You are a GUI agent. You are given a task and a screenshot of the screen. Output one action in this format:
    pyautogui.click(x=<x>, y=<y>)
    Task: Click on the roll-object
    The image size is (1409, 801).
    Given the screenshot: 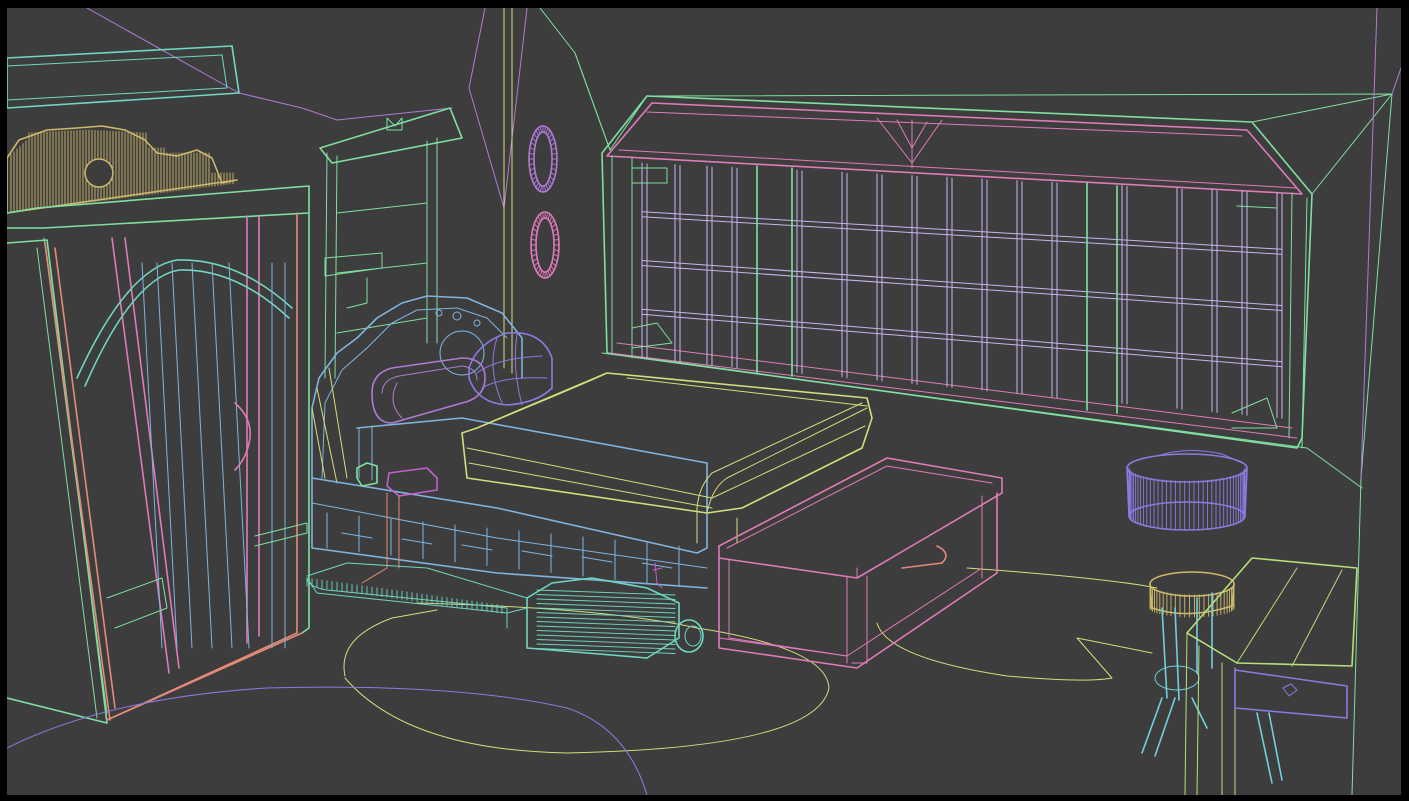 What is the action you would take?
    pyautogui.click(x=505, y=610)
    